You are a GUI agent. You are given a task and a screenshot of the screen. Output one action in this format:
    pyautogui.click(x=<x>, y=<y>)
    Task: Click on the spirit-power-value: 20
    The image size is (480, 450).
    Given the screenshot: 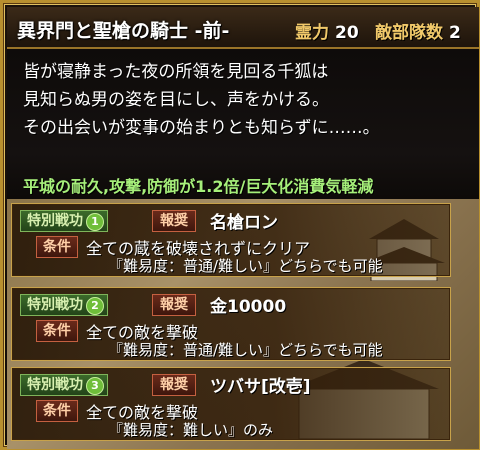 What is the action you would take?
    pyautogui.click(x=347, y=33)
    